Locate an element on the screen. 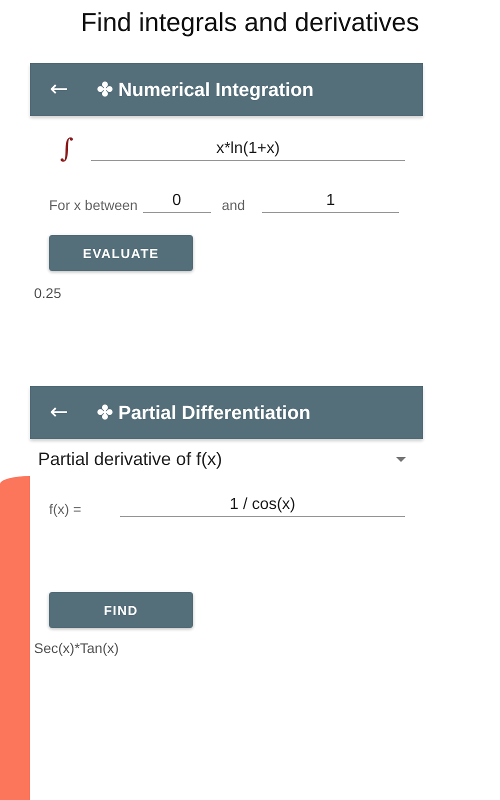 The height and width of the screenshot is (800, 500). result-text: 0.25 is located at coordinates (48, 293).